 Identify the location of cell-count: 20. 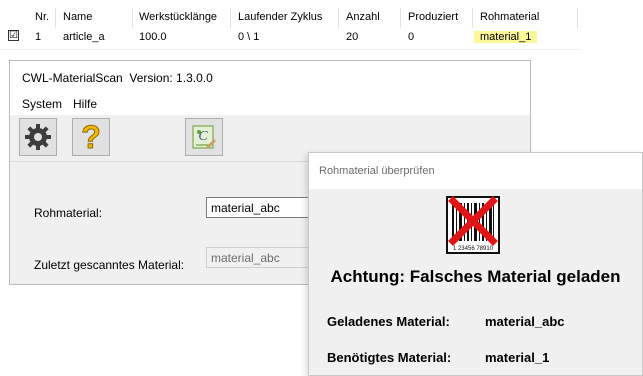
(352, 37).